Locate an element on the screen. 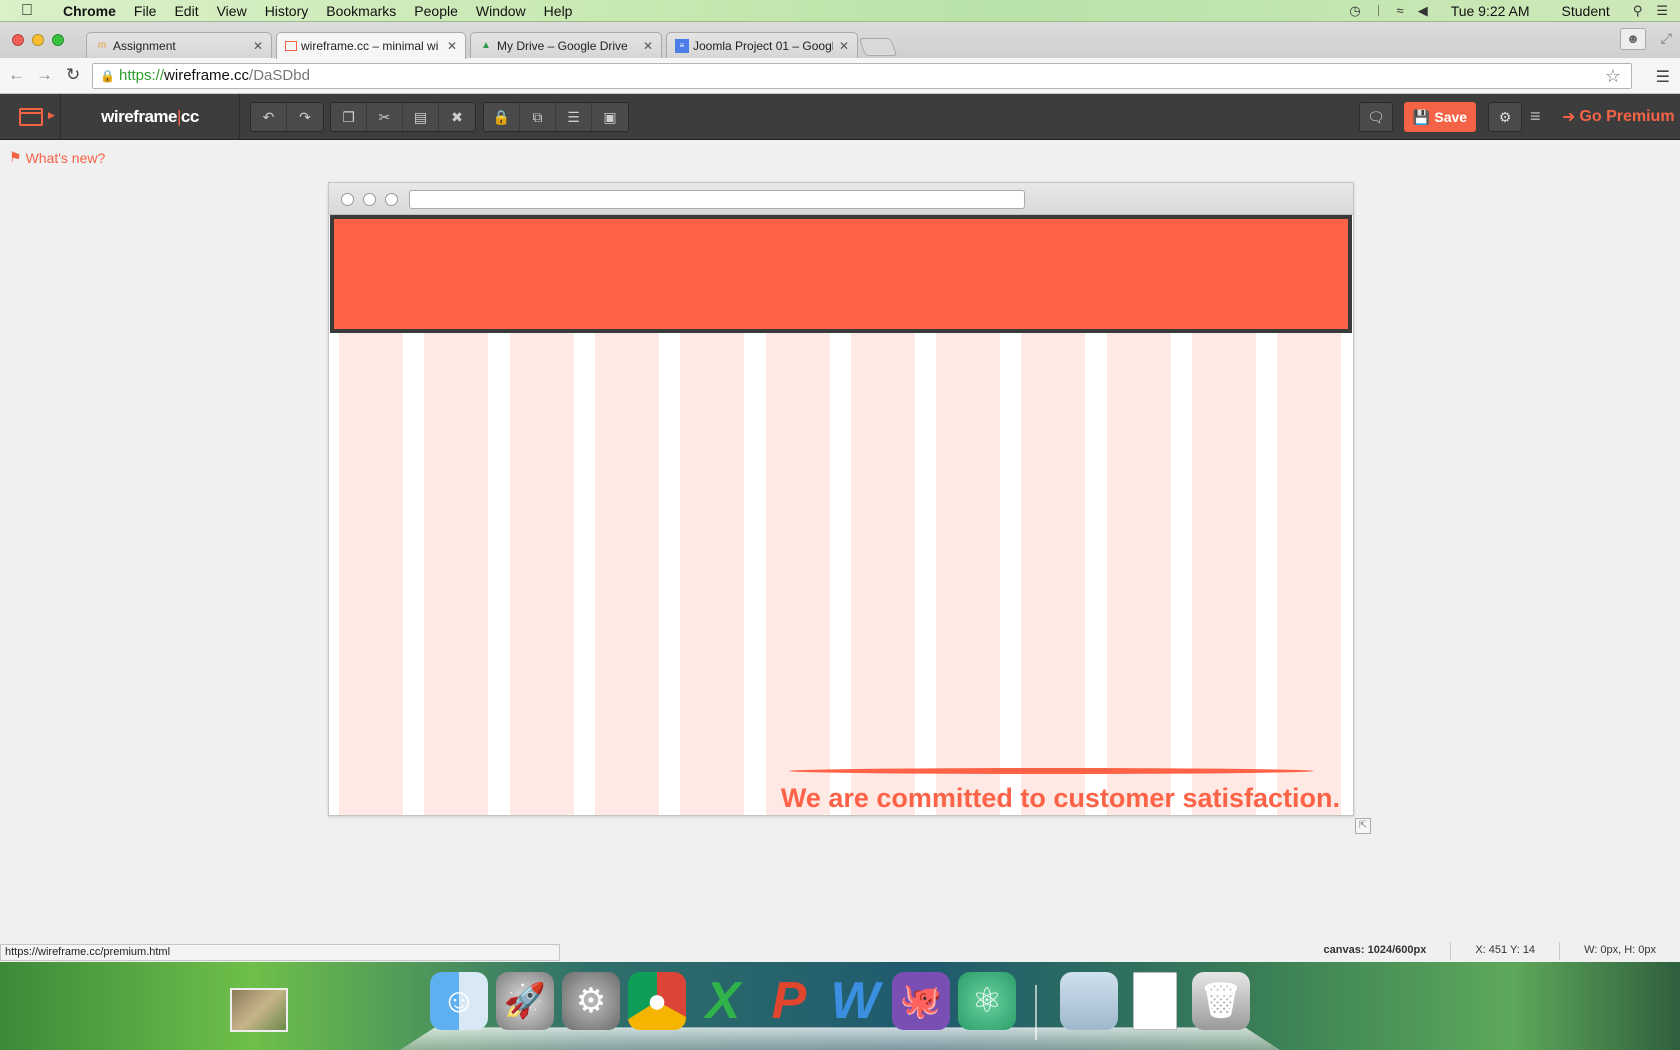  hamburger-menu-icon: ≡ is located at coordinates (1535, 116).